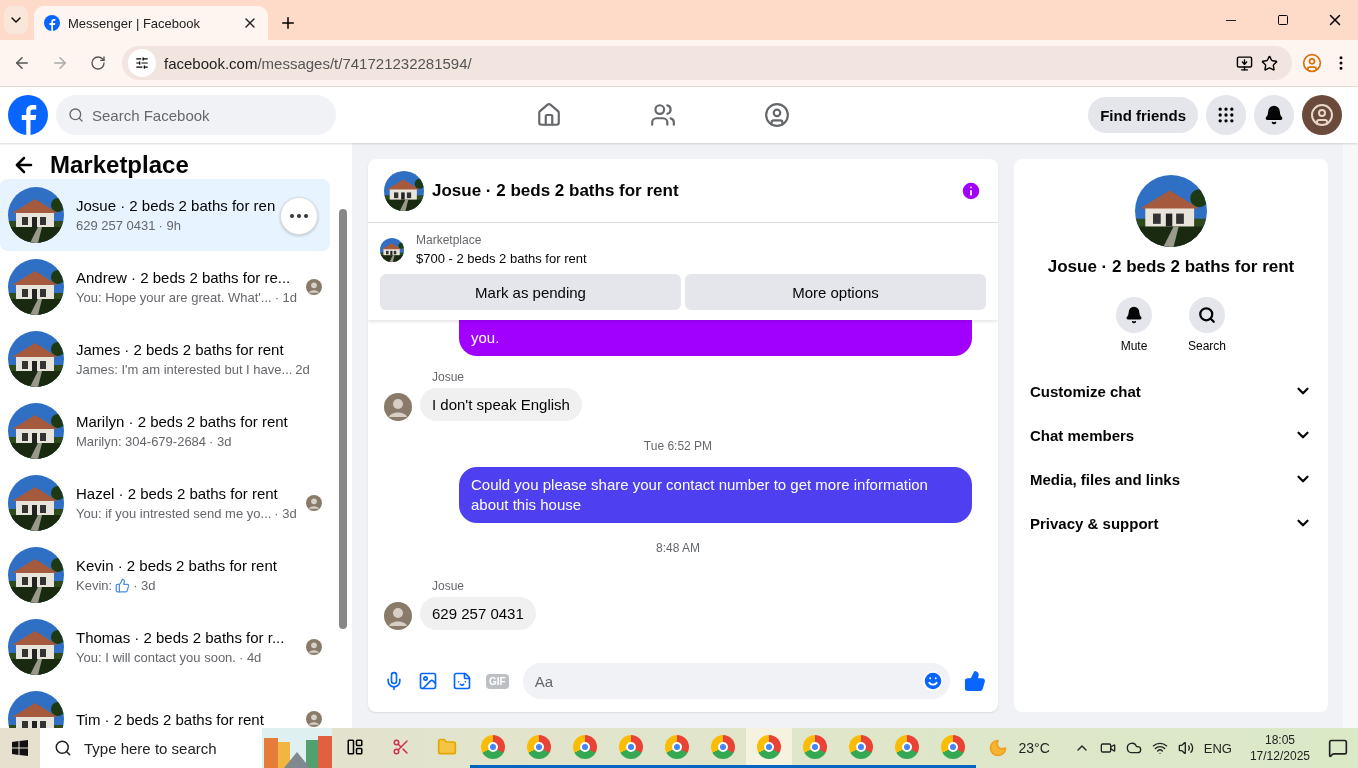 This screenshot has width=1358, height=768. I want to click on message-preview: Kevin:, so click(94, 585).